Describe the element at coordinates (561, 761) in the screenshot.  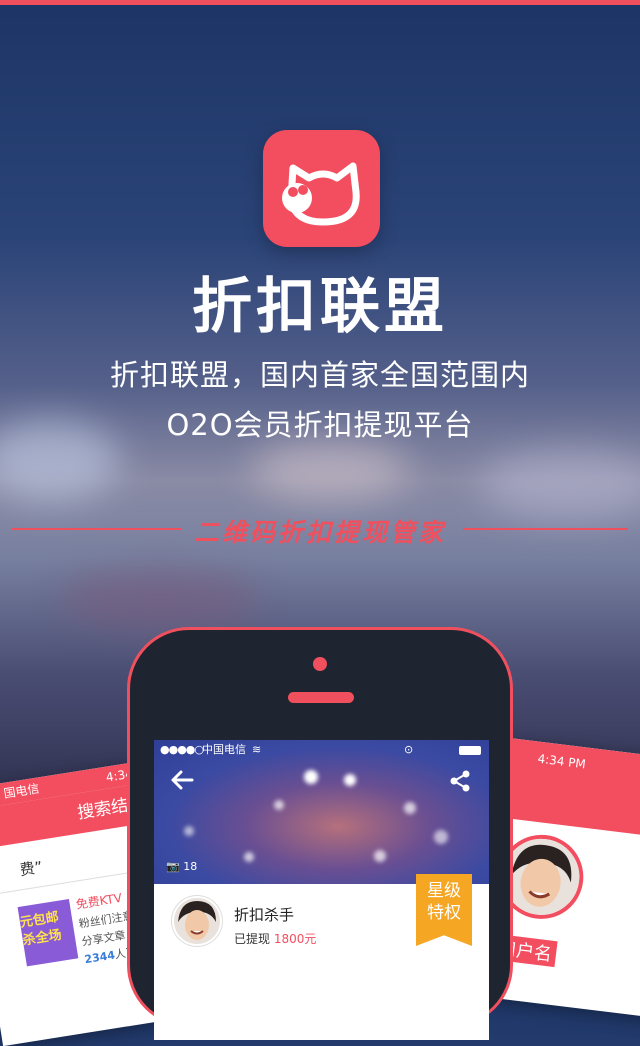
I see `right-time: 4:34 PM` at that location.